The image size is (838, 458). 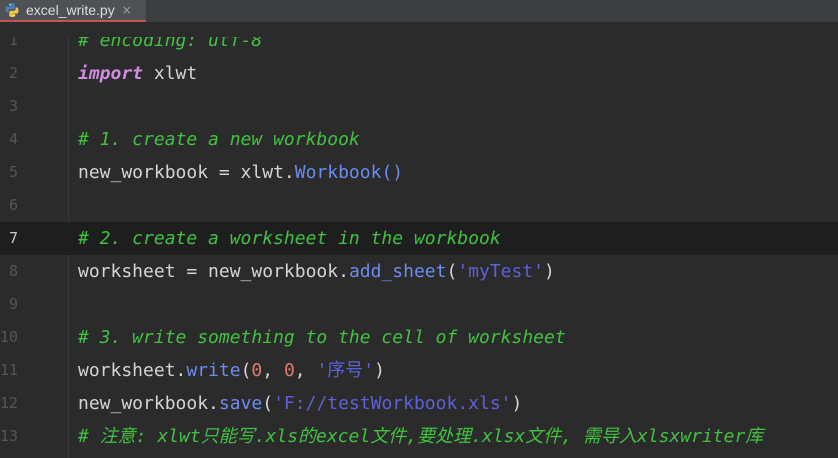 What do you see at coordinates (397, 271) in the screenshot?
I see `code-token-func: add_sheet` at bounding box center [397, 271].